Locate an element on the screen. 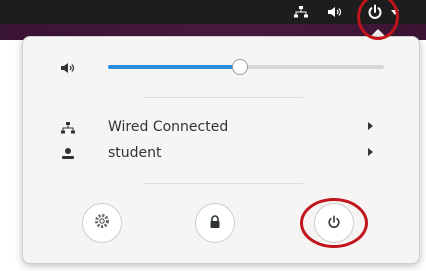 This screenshot has height=271, width=426. settings-button is located at coordinates (102, 223).